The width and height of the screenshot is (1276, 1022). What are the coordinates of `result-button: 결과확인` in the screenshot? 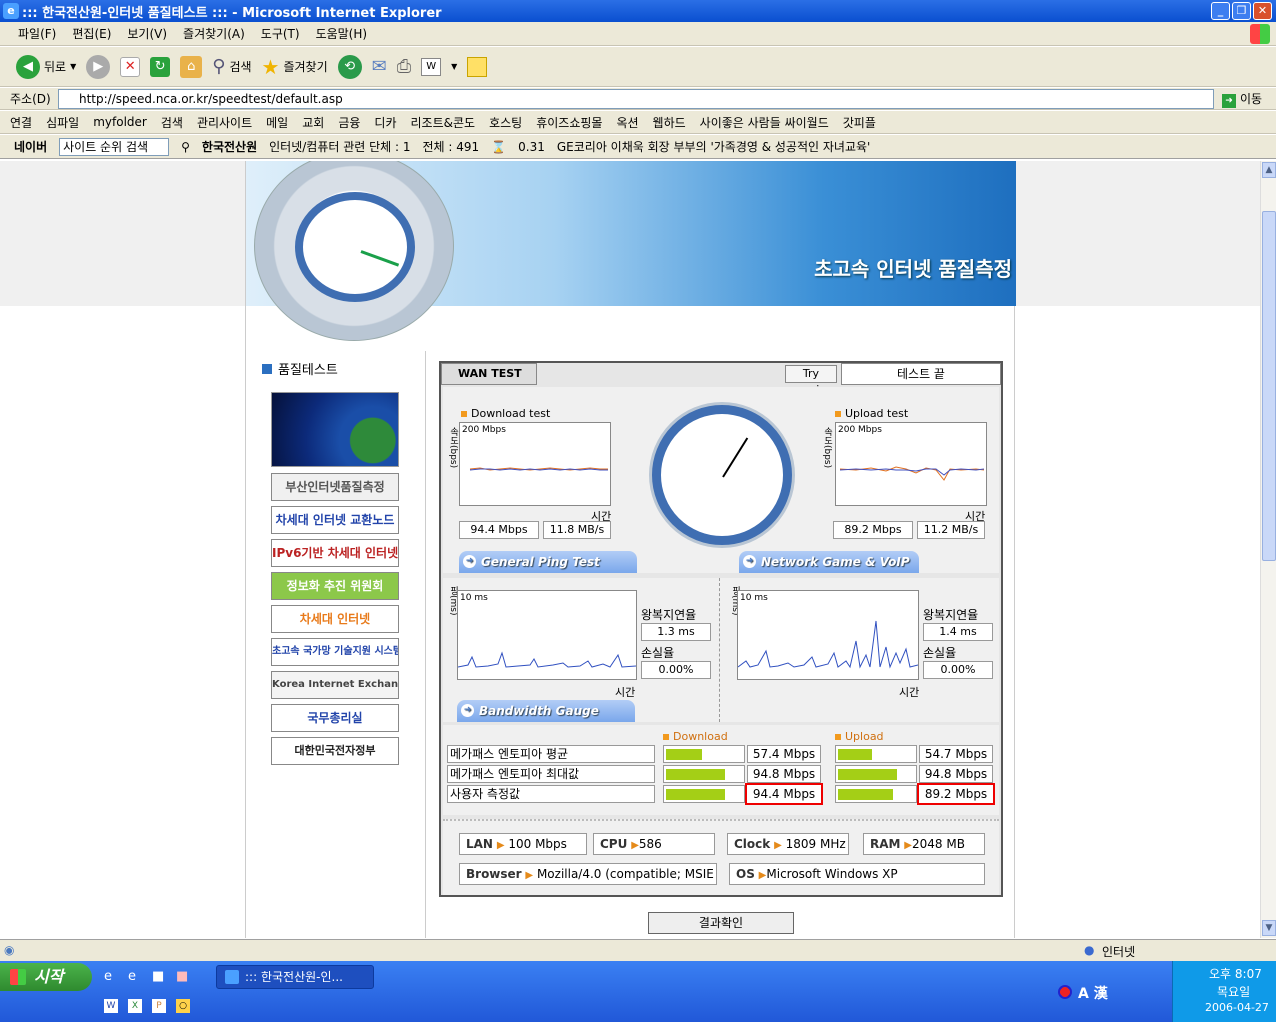 It's located at (721, 923).